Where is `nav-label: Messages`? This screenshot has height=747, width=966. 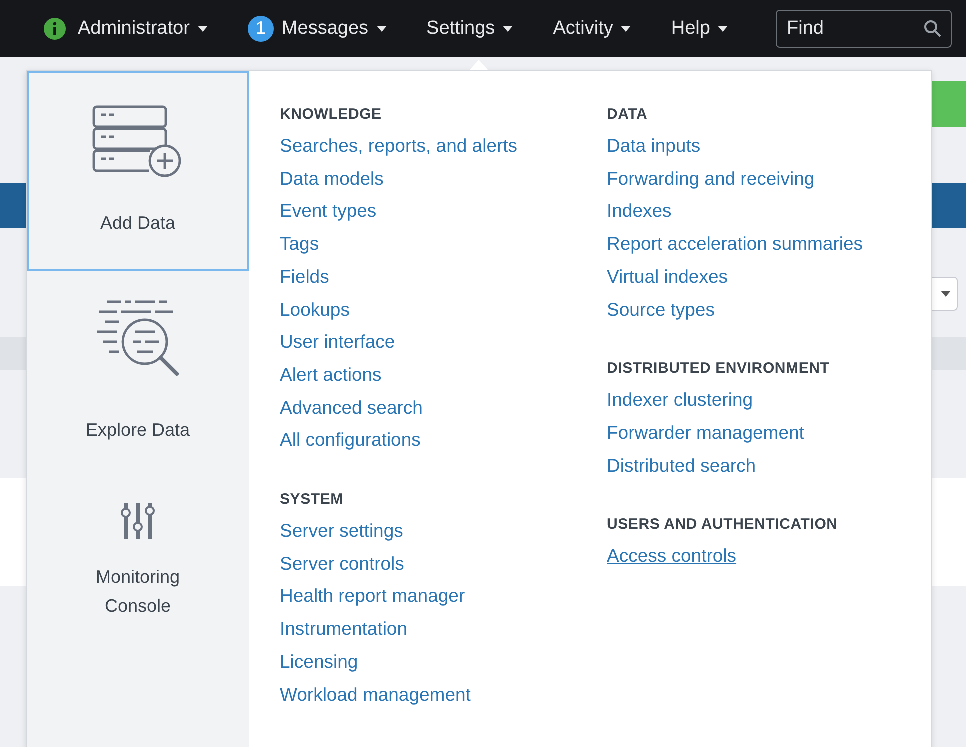 nav-label: Messages is located at coordinates (325, 29).